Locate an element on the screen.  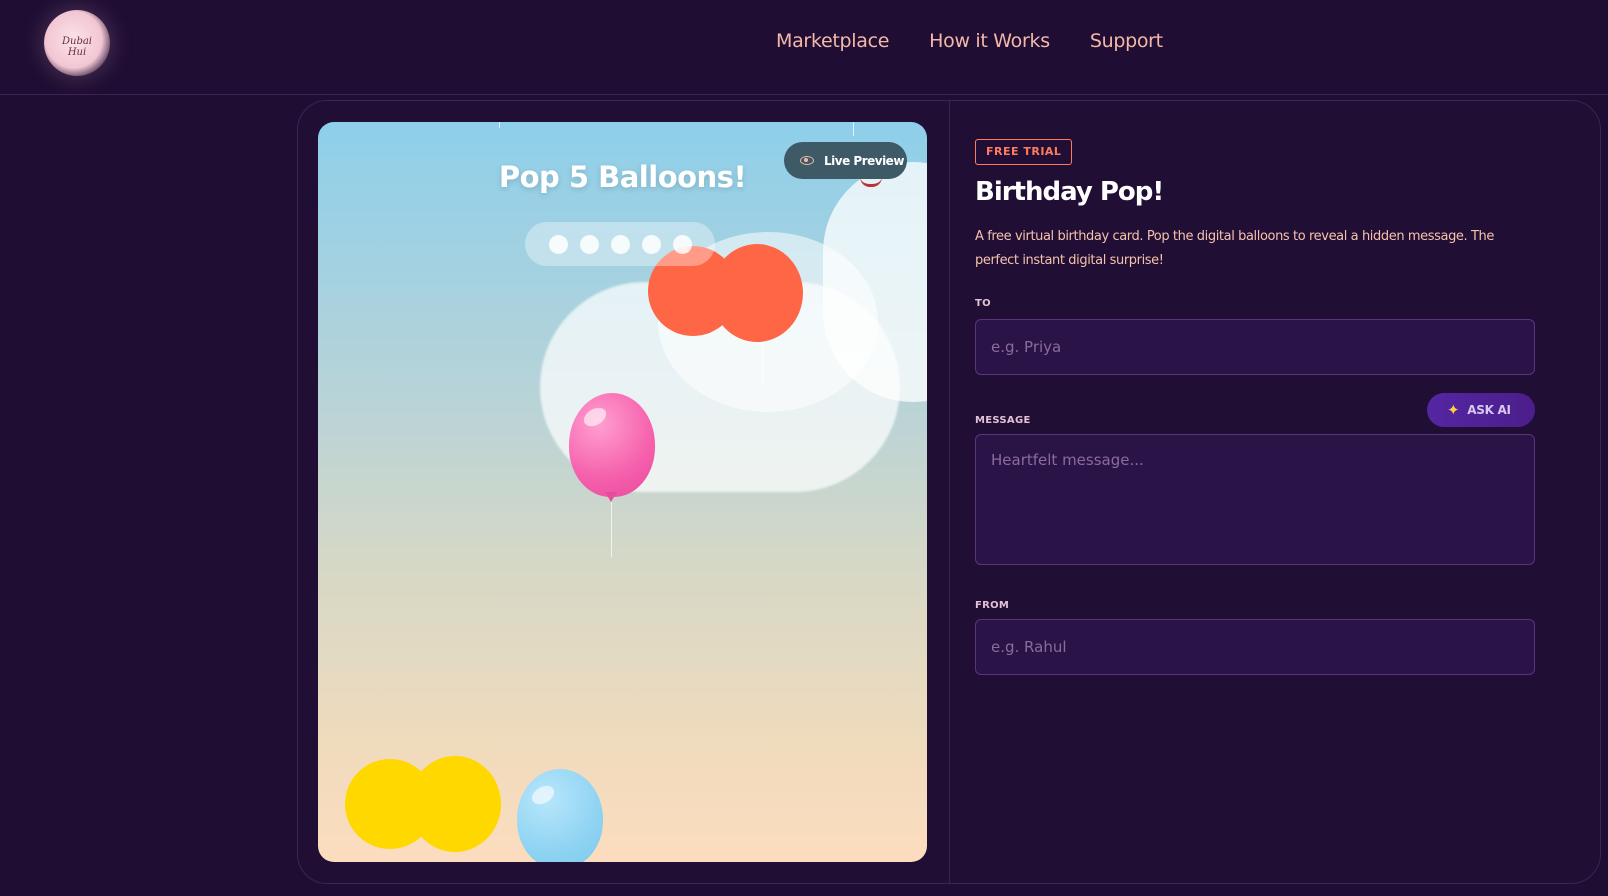
ask-ai-button: ✦ ASK AI is located at coordinates (1481, 410).